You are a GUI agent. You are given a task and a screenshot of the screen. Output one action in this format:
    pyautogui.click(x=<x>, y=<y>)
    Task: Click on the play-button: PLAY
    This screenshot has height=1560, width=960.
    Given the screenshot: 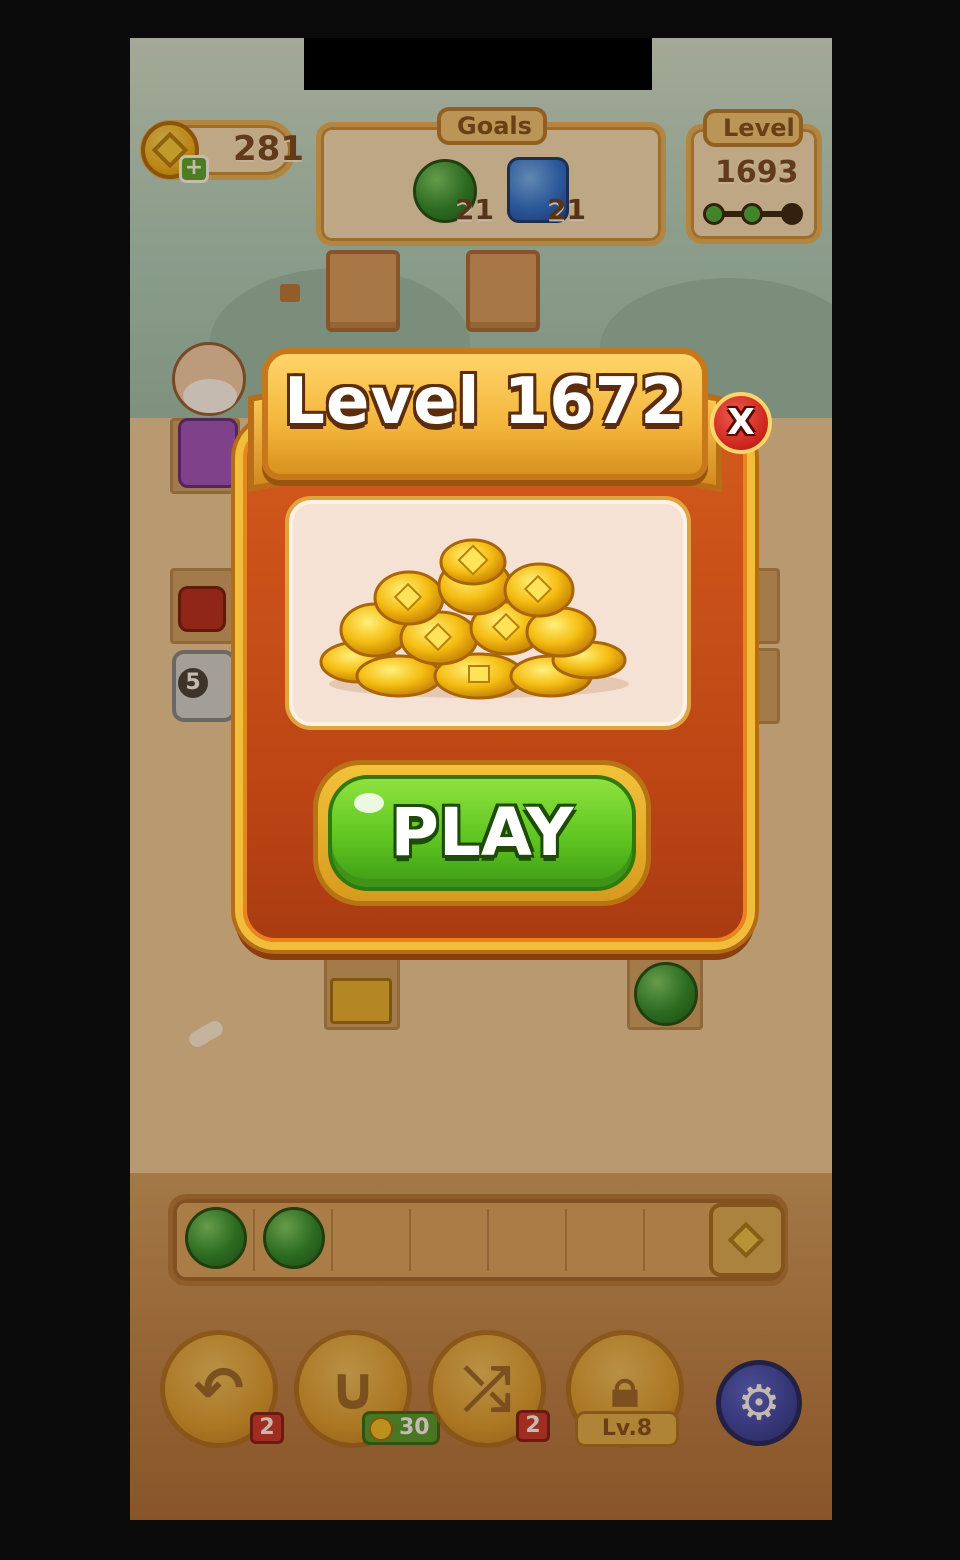 What is the action you would take?
    pyautogui.click(x=482, y=833)
    